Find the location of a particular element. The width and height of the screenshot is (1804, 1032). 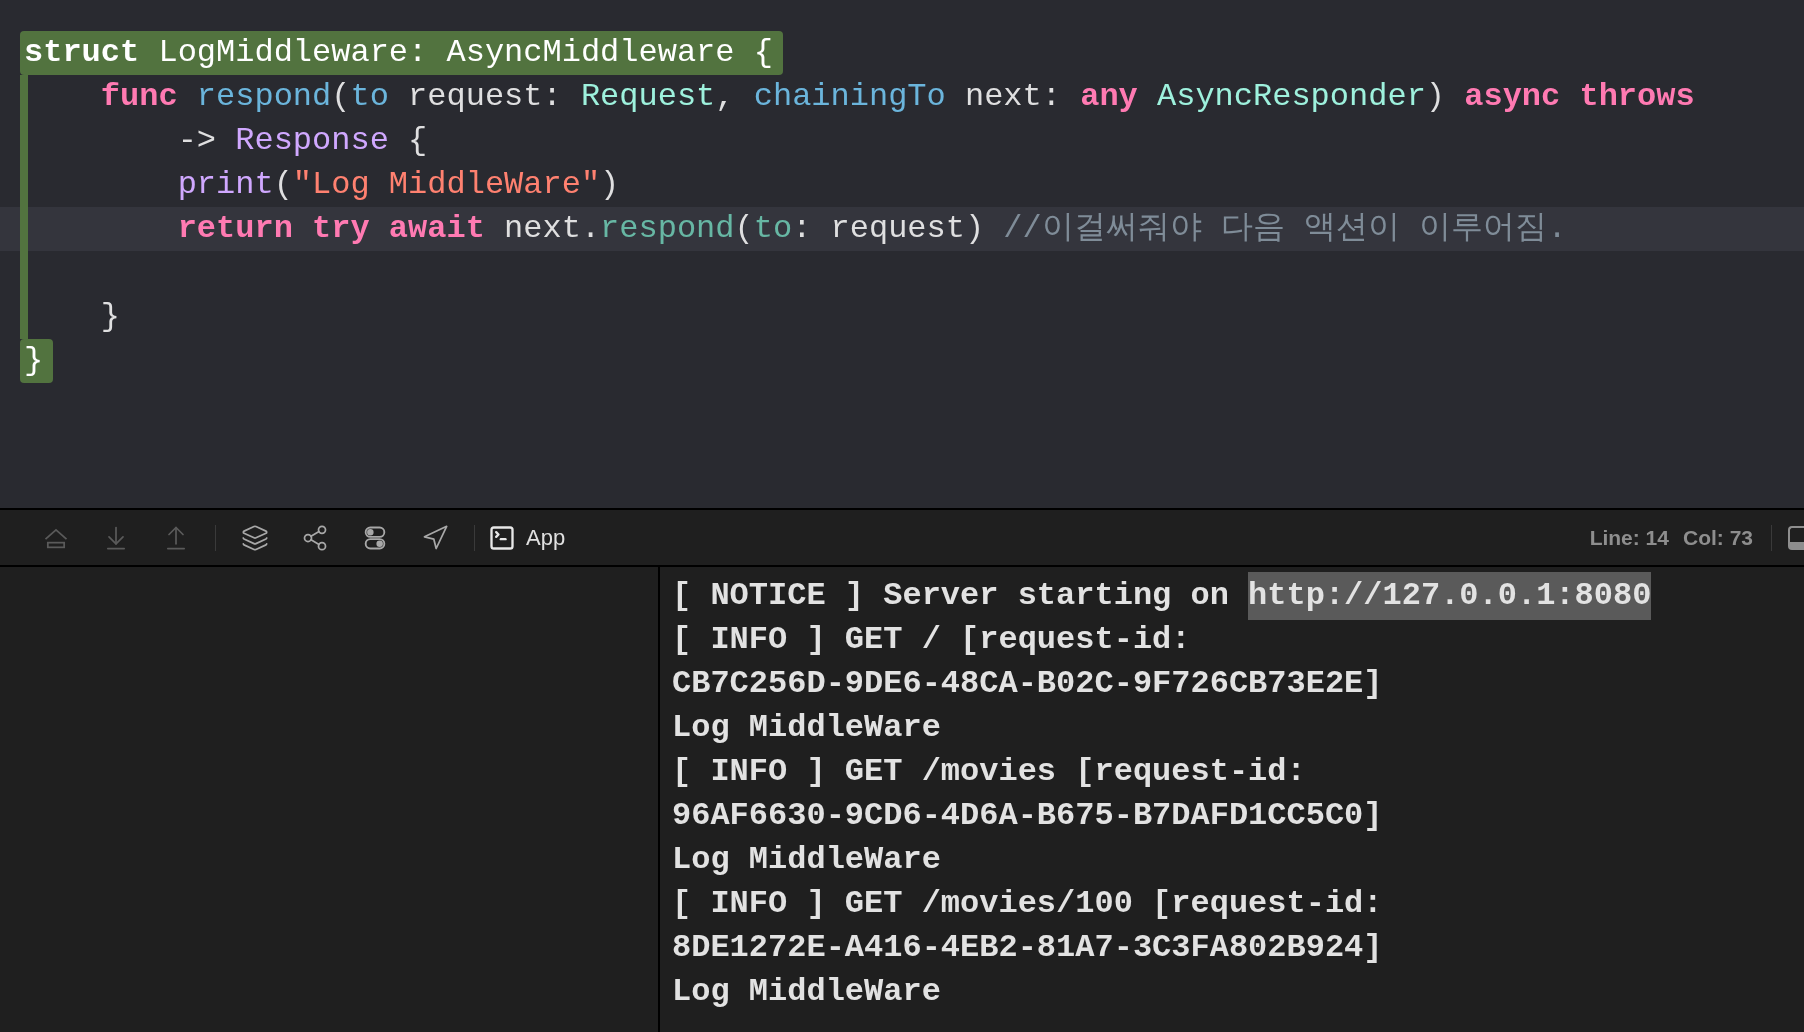

code-line: return try await next.respond(to: request) //이걸써줘야 다음 액션이 이루어짐. is located at coordinates (871, 229).